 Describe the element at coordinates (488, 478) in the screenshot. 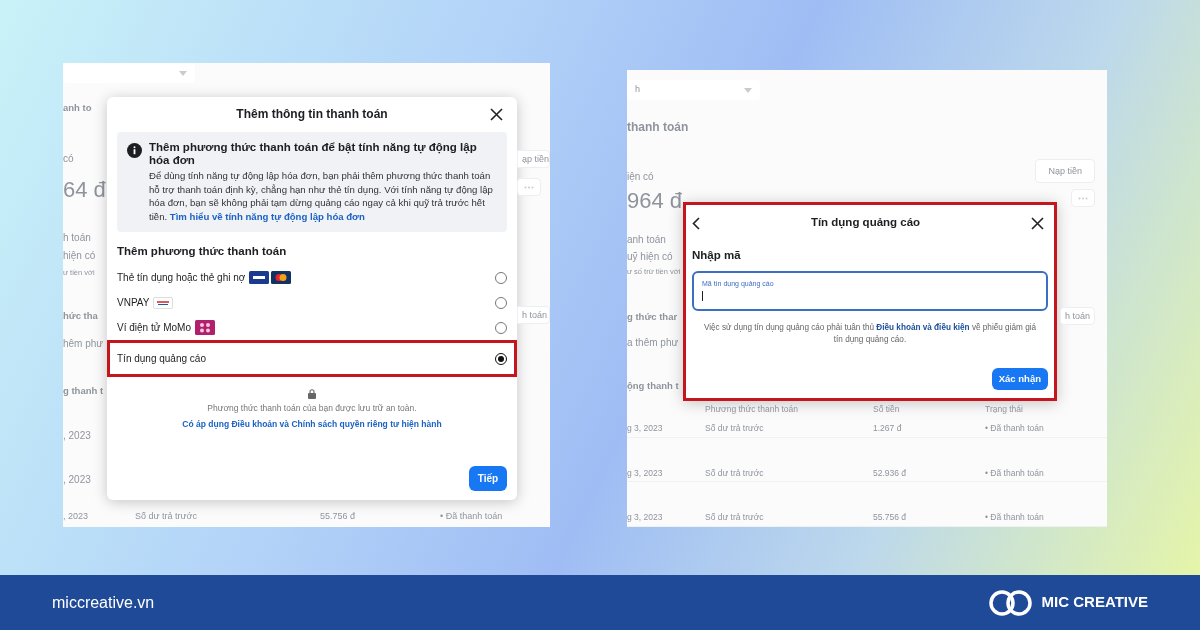

I see `next-button: Tiếp` at that location.